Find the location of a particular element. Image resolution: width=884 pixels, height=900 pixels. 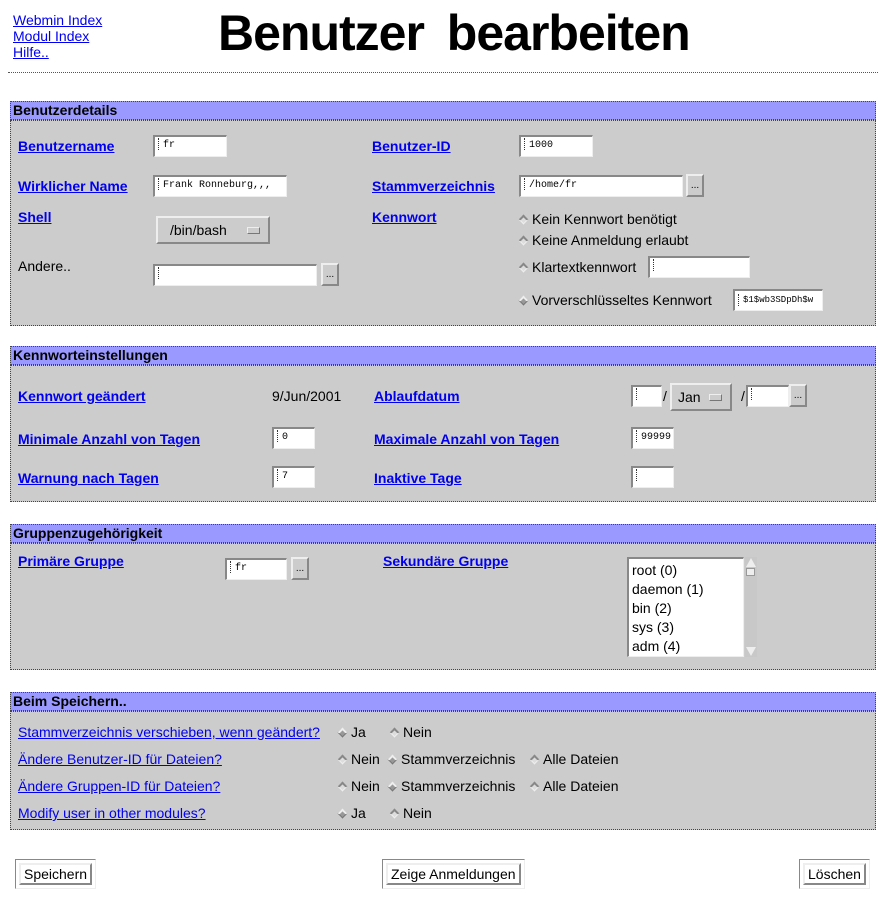

real-name-label: Wirklicher Name is located at coordinates (73, 186).